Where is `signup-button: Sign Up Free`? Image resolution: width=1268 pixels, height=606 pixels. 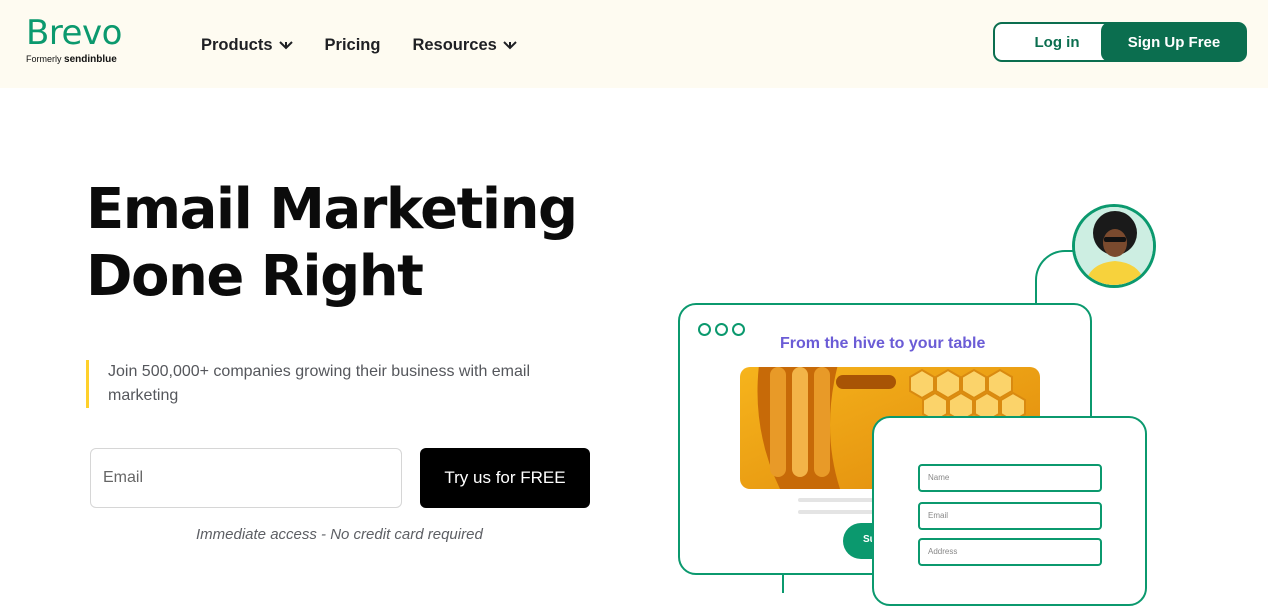
signup-button: Sign Up Free is located at coordinates (1174, 42).